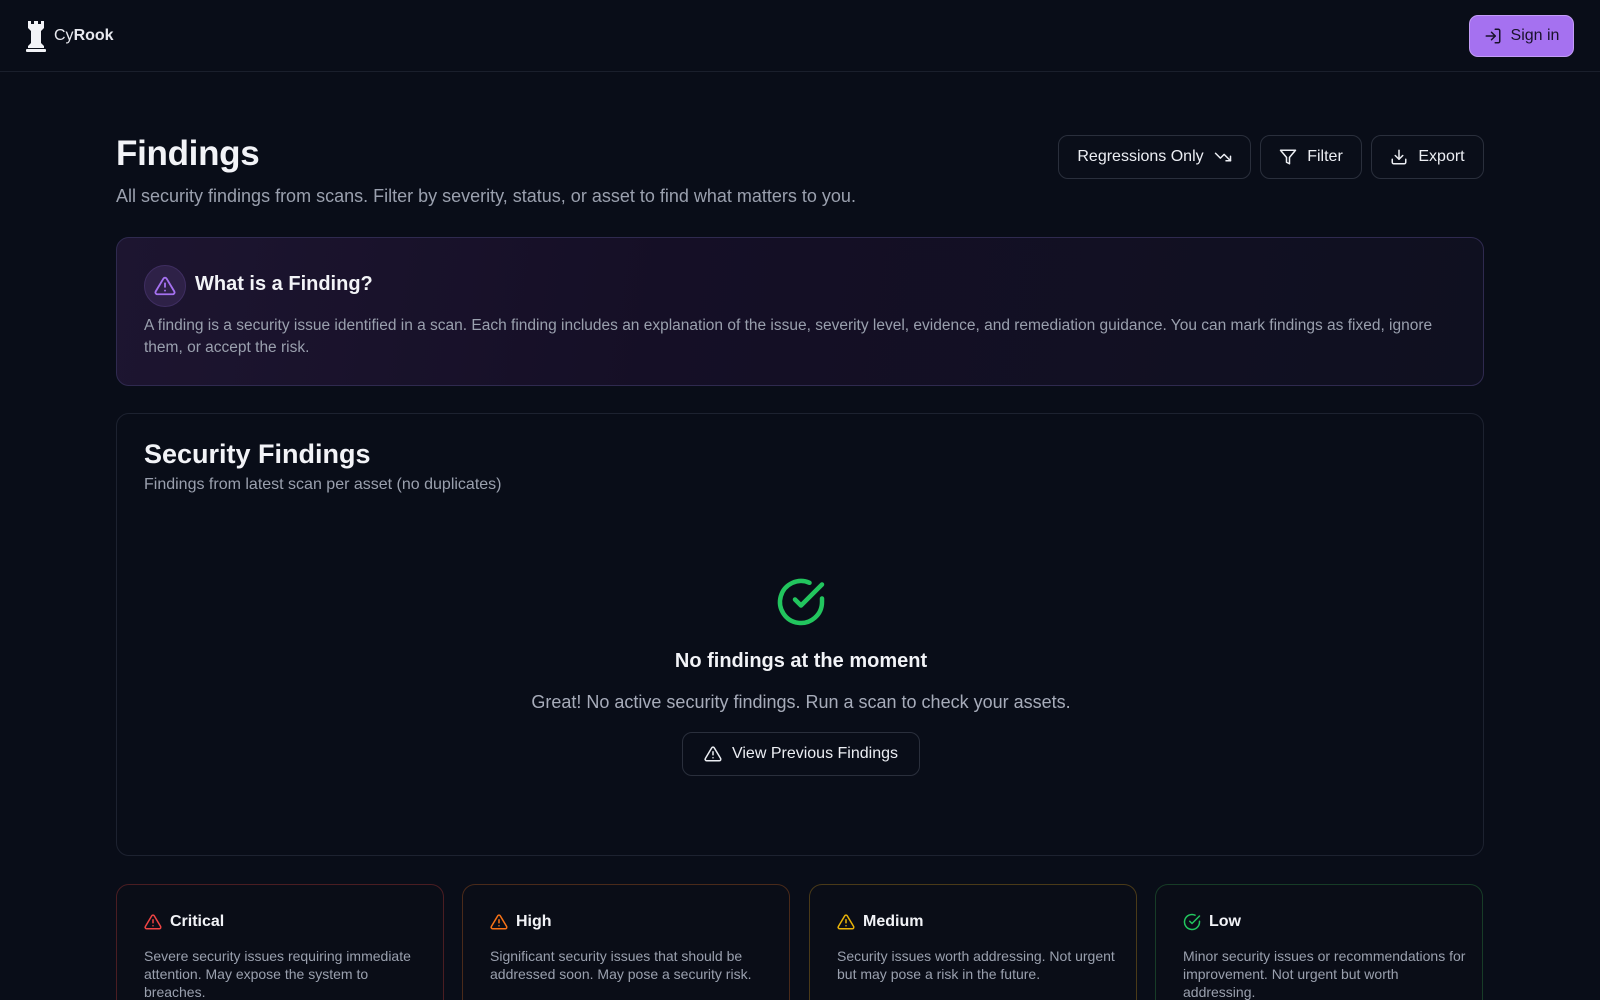 The width and height of the screenshot is (1600, 1000). I want to click on top-bar: CyRook Sign in, so click(800, 36).